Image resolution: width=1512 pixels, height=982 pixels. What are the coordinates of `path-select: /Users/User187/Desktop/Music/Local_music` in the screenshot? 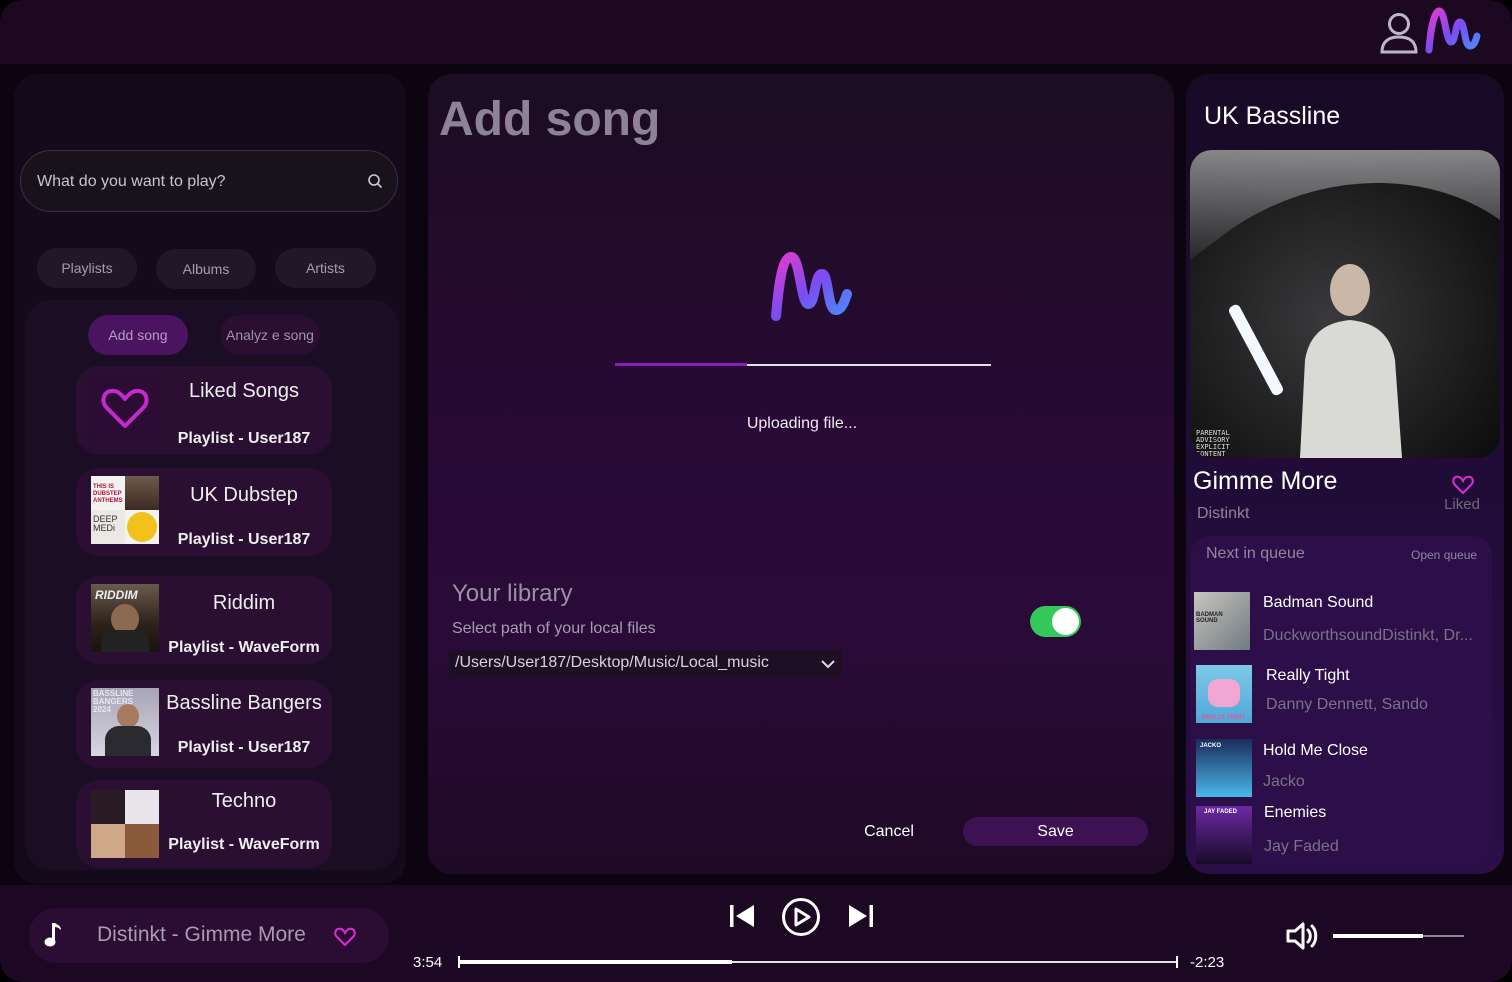 It's located at (645, 664).